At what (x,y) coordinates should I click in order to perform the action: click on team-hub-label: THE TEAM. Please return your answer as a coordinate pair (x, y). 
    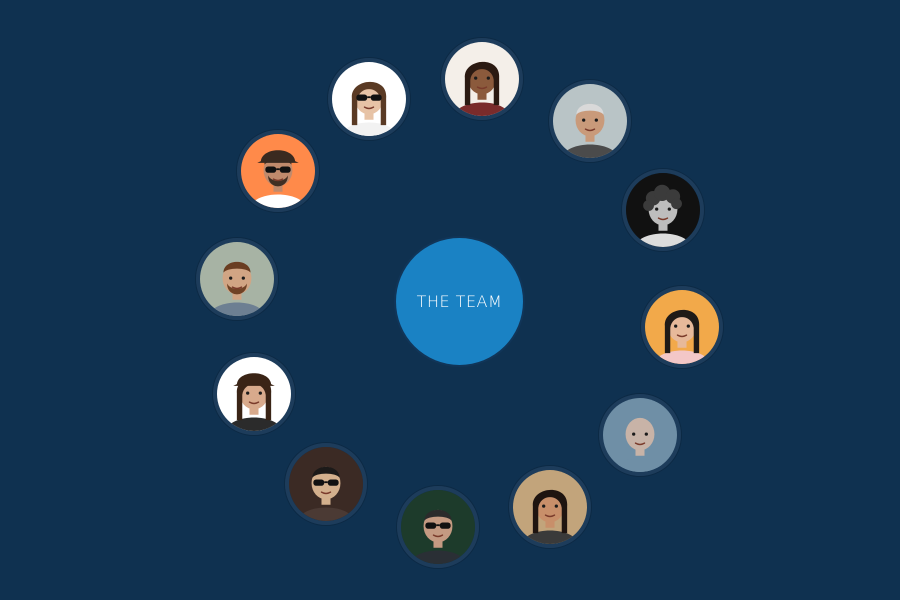
    Looking at the image, I should click on (459, 301).